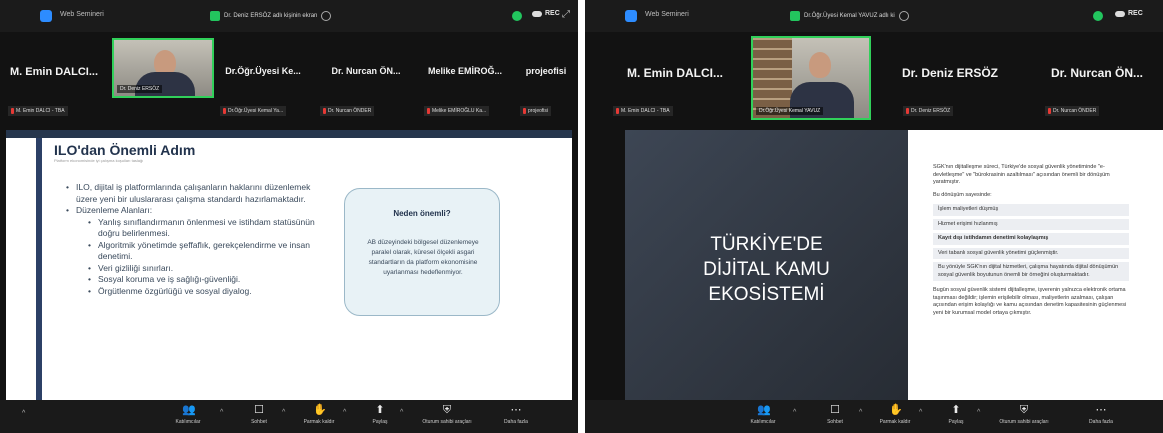 This screenshot has width=1163, height=433. I want to click on viewing-text: Dr. Deniz ERSÖZ adlı kişinin ekran, so click(271, 16).